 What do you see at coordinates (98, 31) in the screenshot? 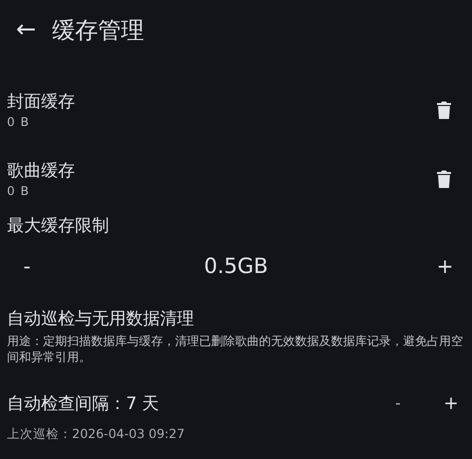
I see `page-title: 缓存管理` at bounding box center [98, 31].